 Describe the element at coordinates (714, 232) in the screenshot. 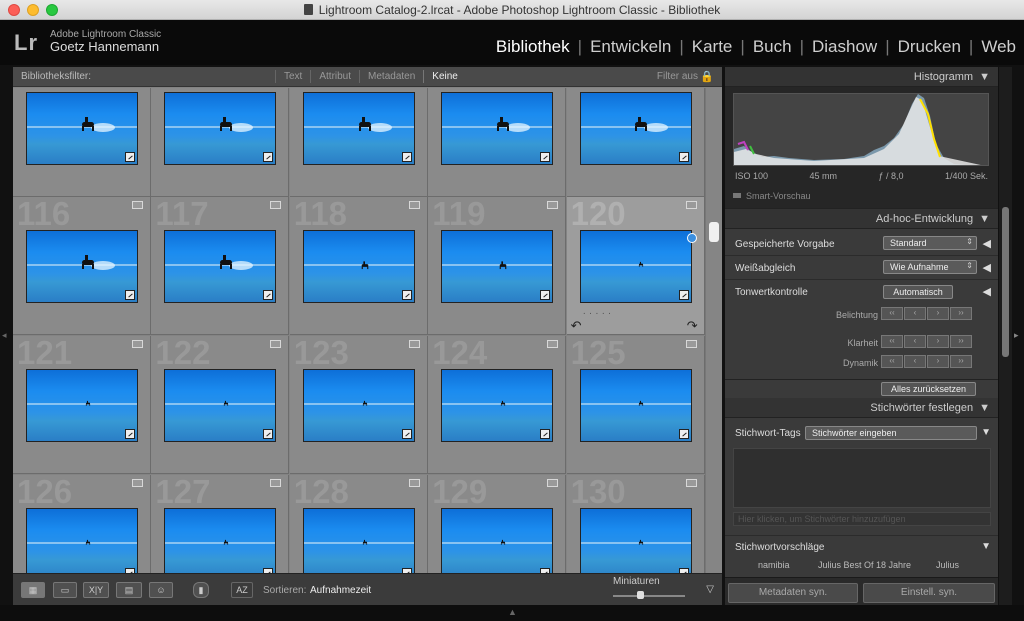

I see `scrollbar-thumb` at that location.